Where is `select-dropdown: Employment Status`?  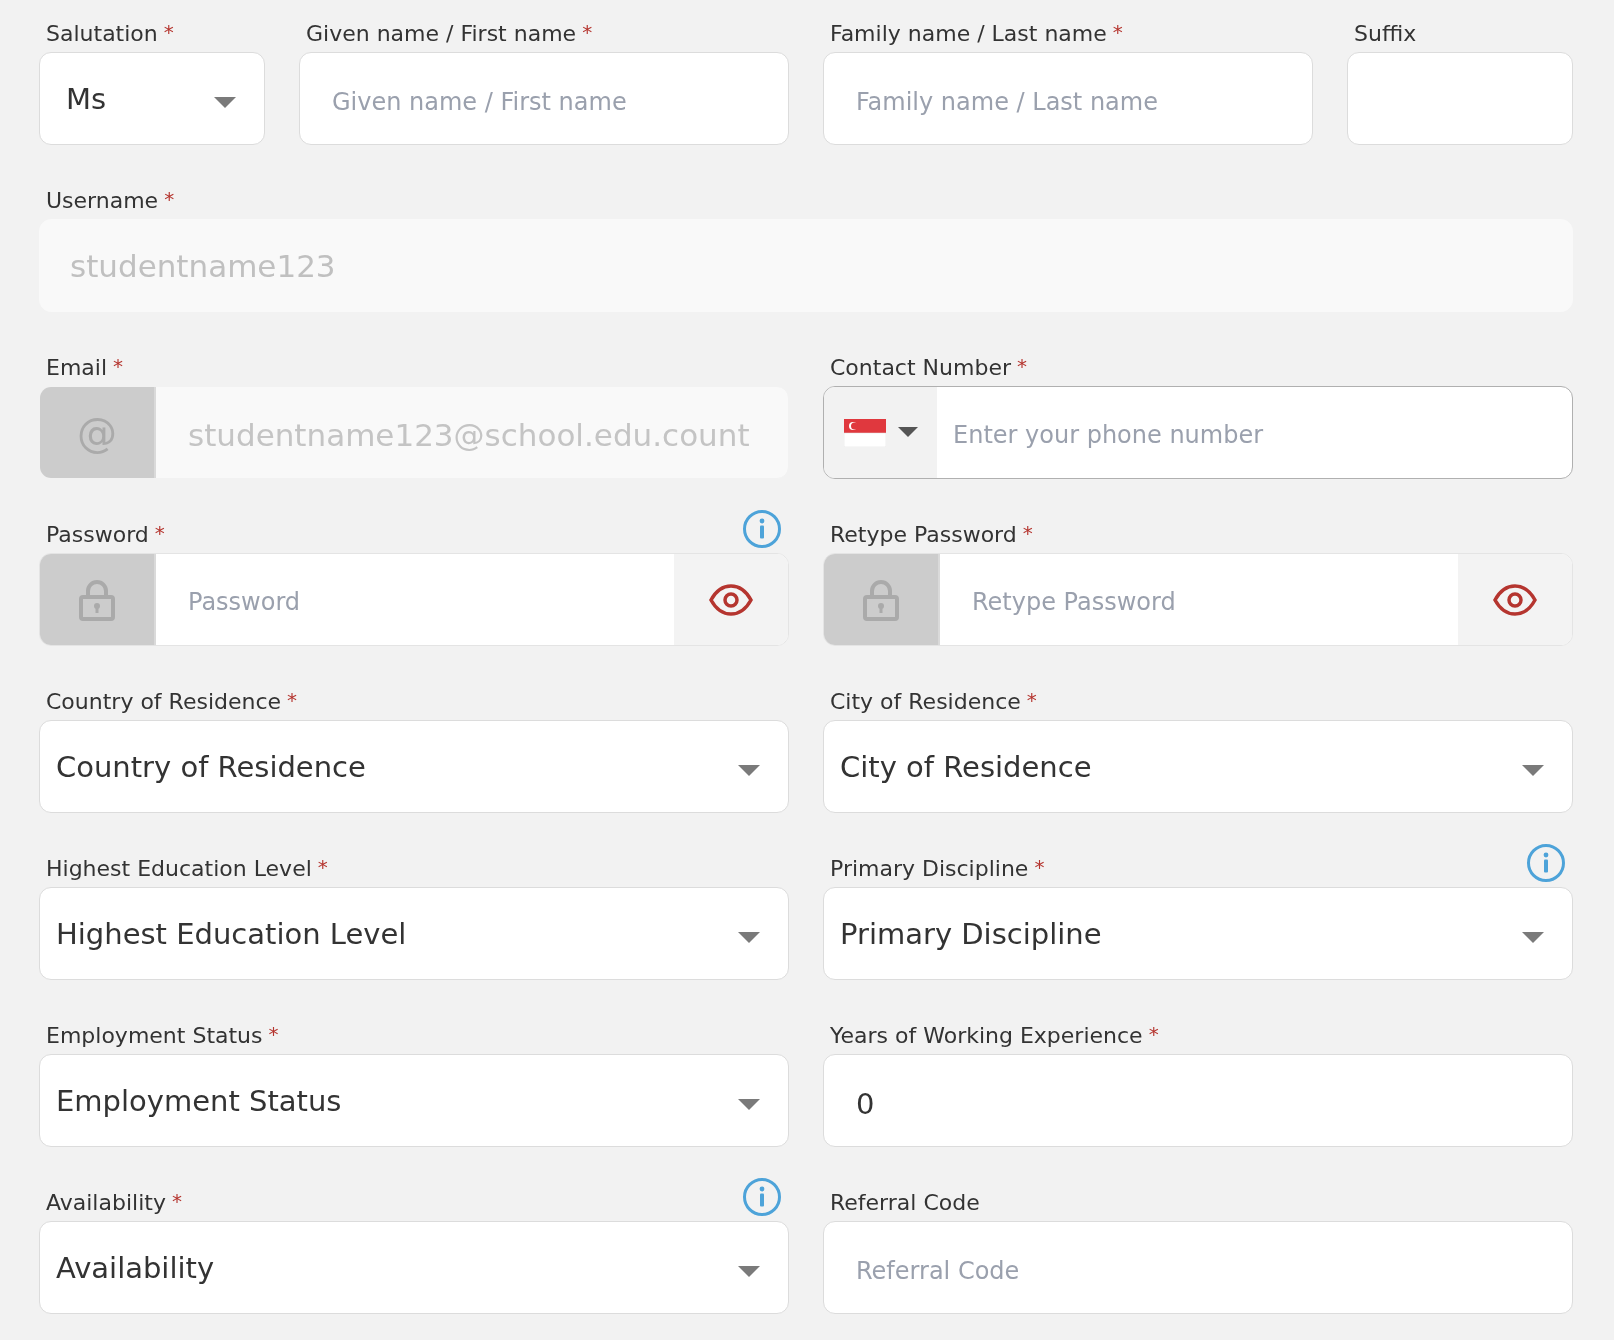 select-dropdown: Employment Status is located at coordinates (414, 1100).